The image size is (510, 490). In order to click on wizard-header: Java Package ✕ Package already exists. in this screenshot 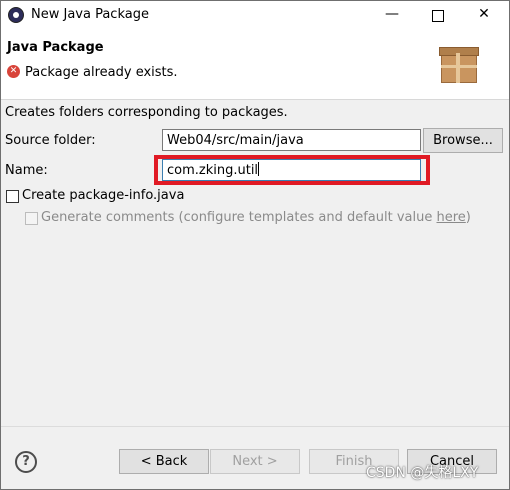, I will do `click(255, 64)`.